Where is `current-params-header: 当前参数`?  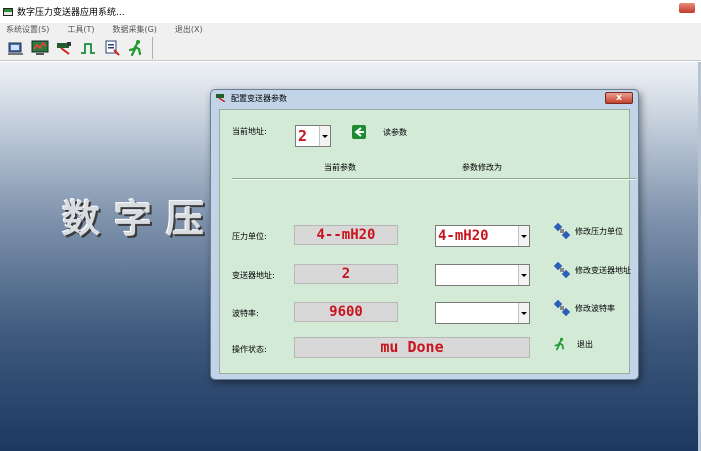 current-params-header: 当前参数 is located at coordinates (340, 167).